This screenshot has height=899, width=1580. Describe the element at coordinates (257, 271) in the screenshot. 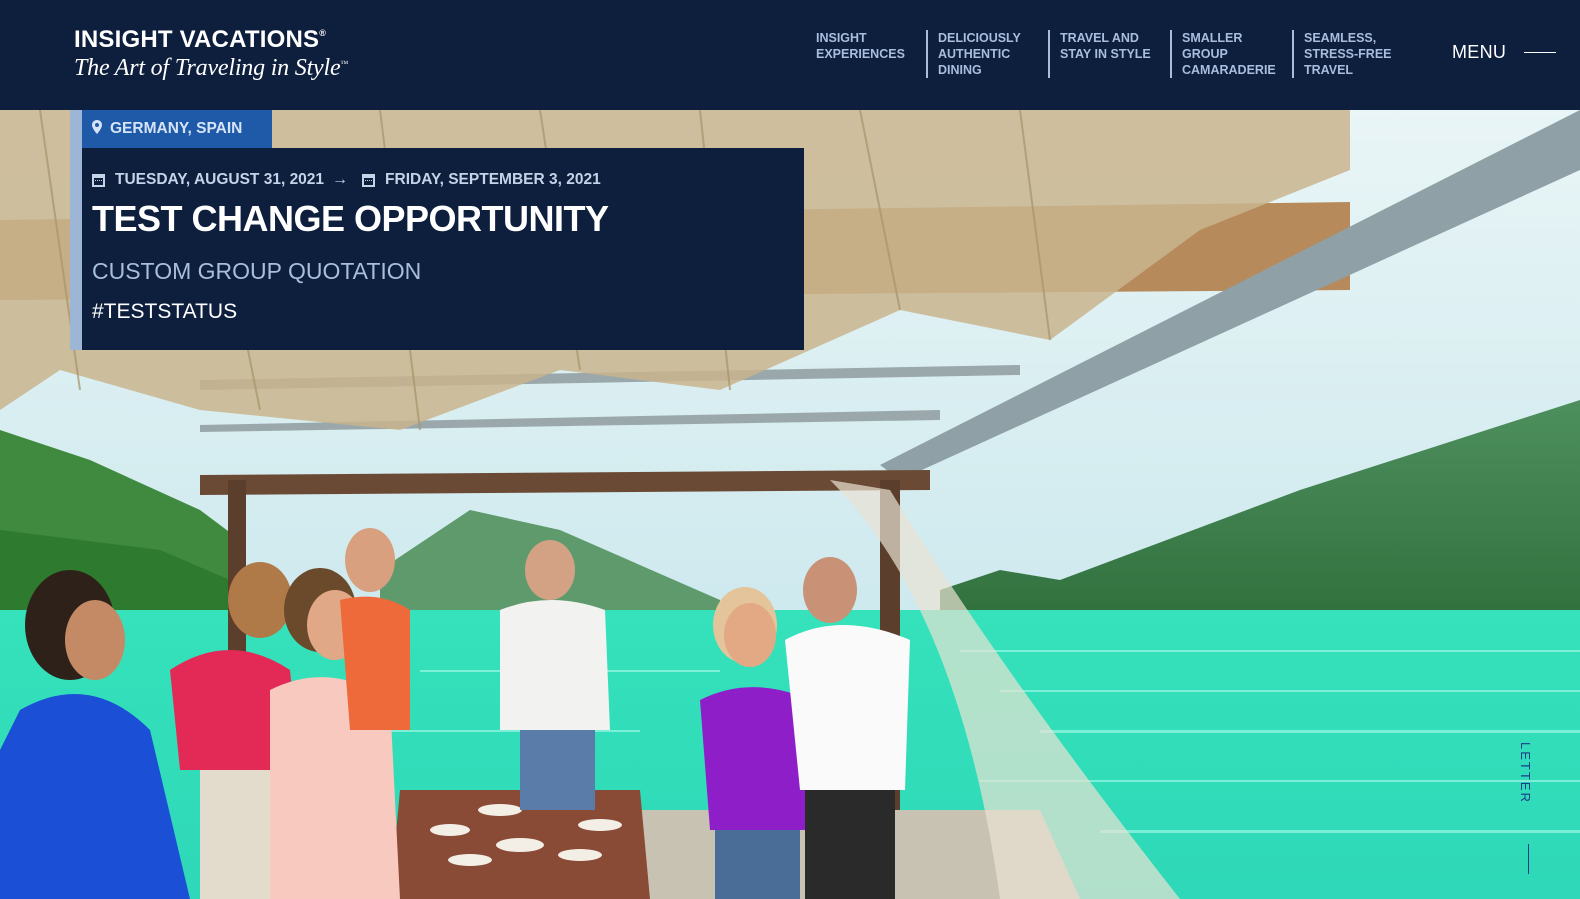

I see `trip-subtitle: CUSTOM GROUP QUOTATION` at that location.